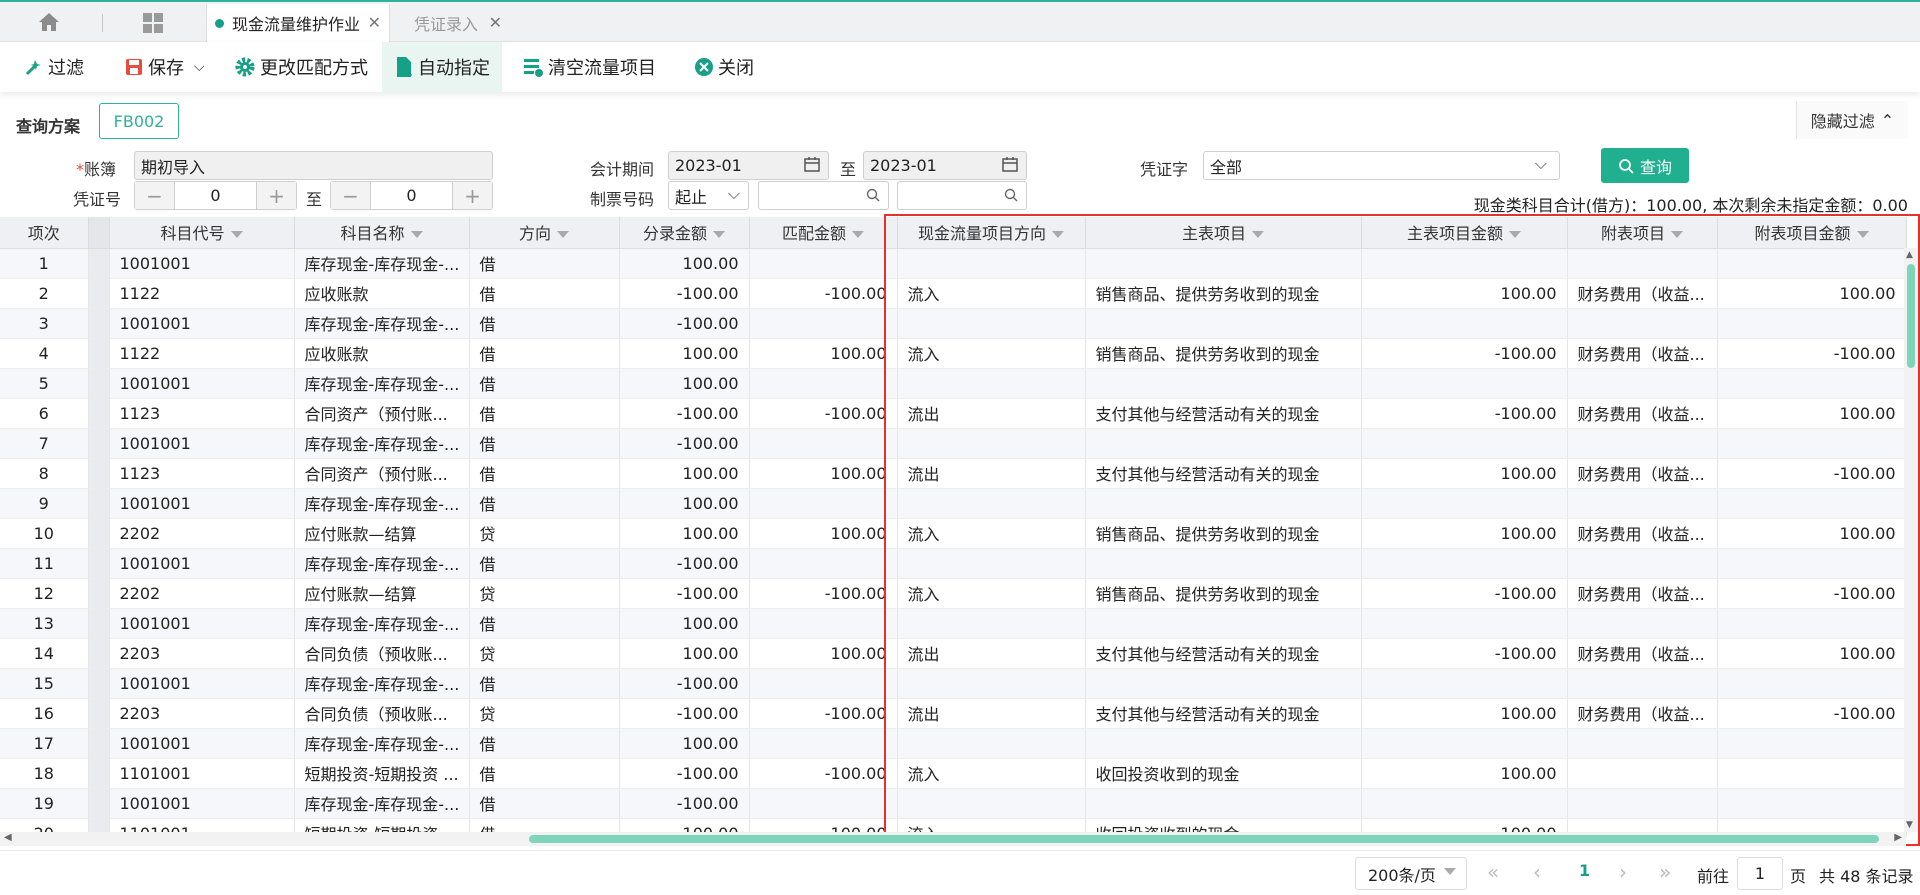  I want to click on voucher-word-select: 全部 ⌵, so click(1381, 165).